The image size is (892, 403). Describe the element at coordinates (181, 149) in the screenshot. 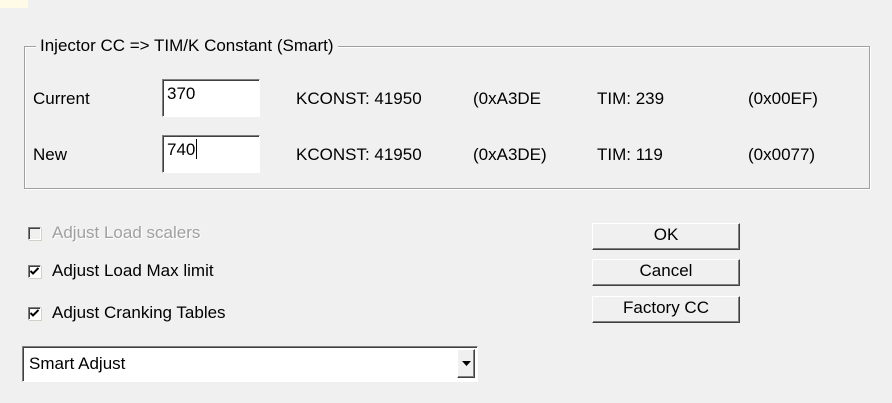

I see `new-cc-value: 740` at that location.